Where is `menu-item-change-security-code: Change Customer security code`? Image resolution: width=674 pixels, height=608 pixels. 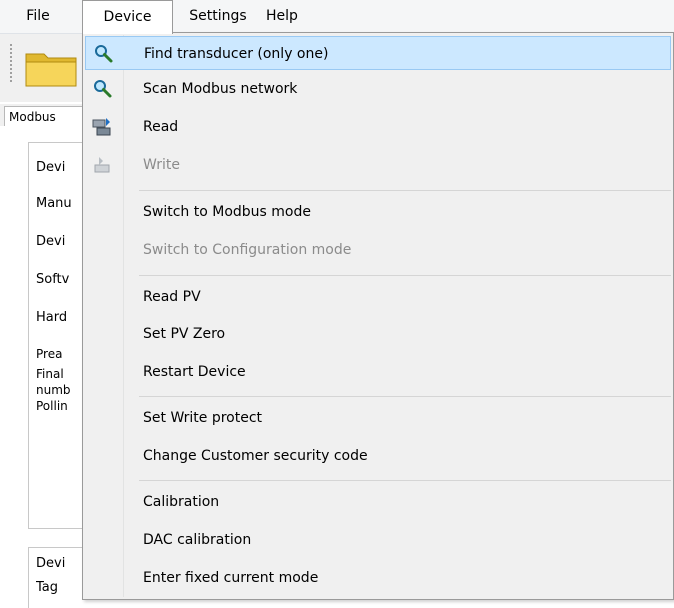
menu-item-change-security-code: Change Customer security code is located at coordinates (378, 456).